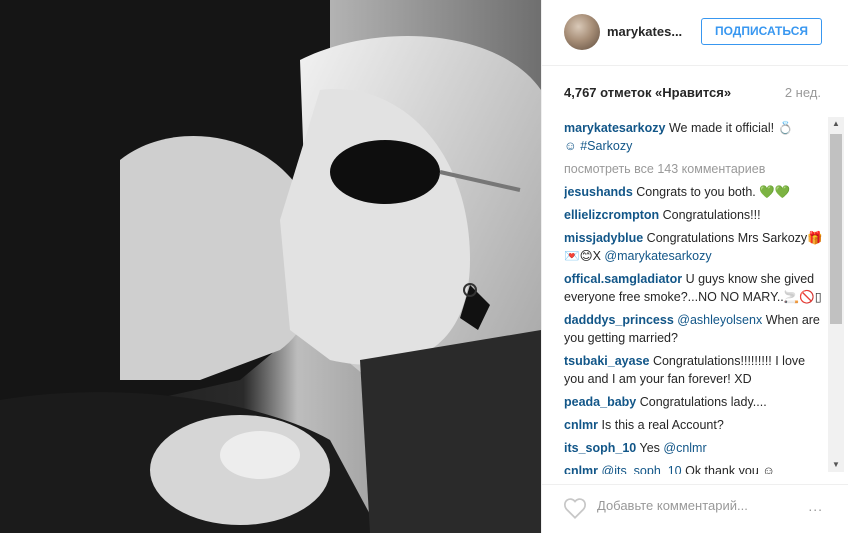  I want to click on comment-text-after: Ok thank you ☺, so click(728, 469).